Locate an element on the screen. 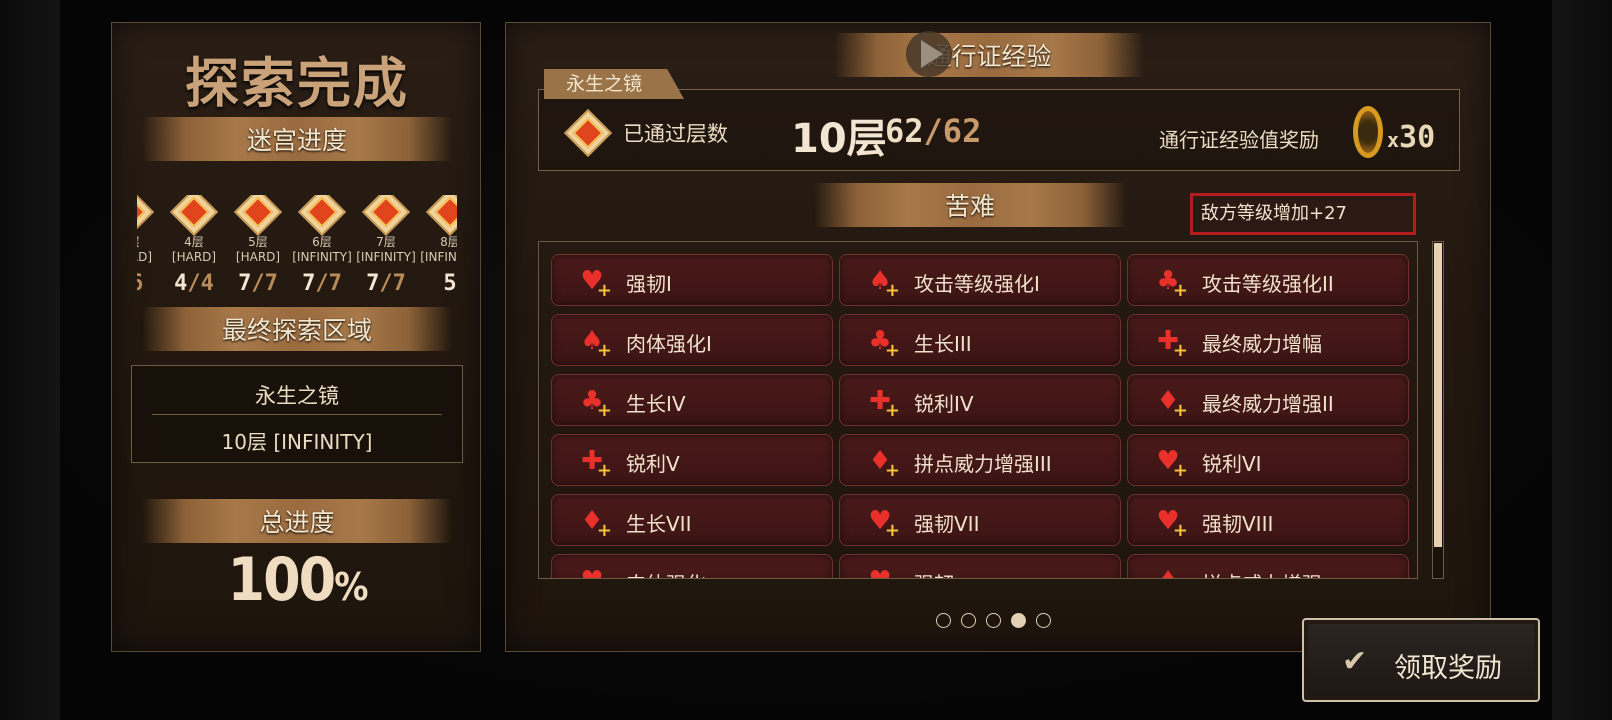  modifier-card: ✚ 最终威力增幅 is located at coordinates (1268, 340).